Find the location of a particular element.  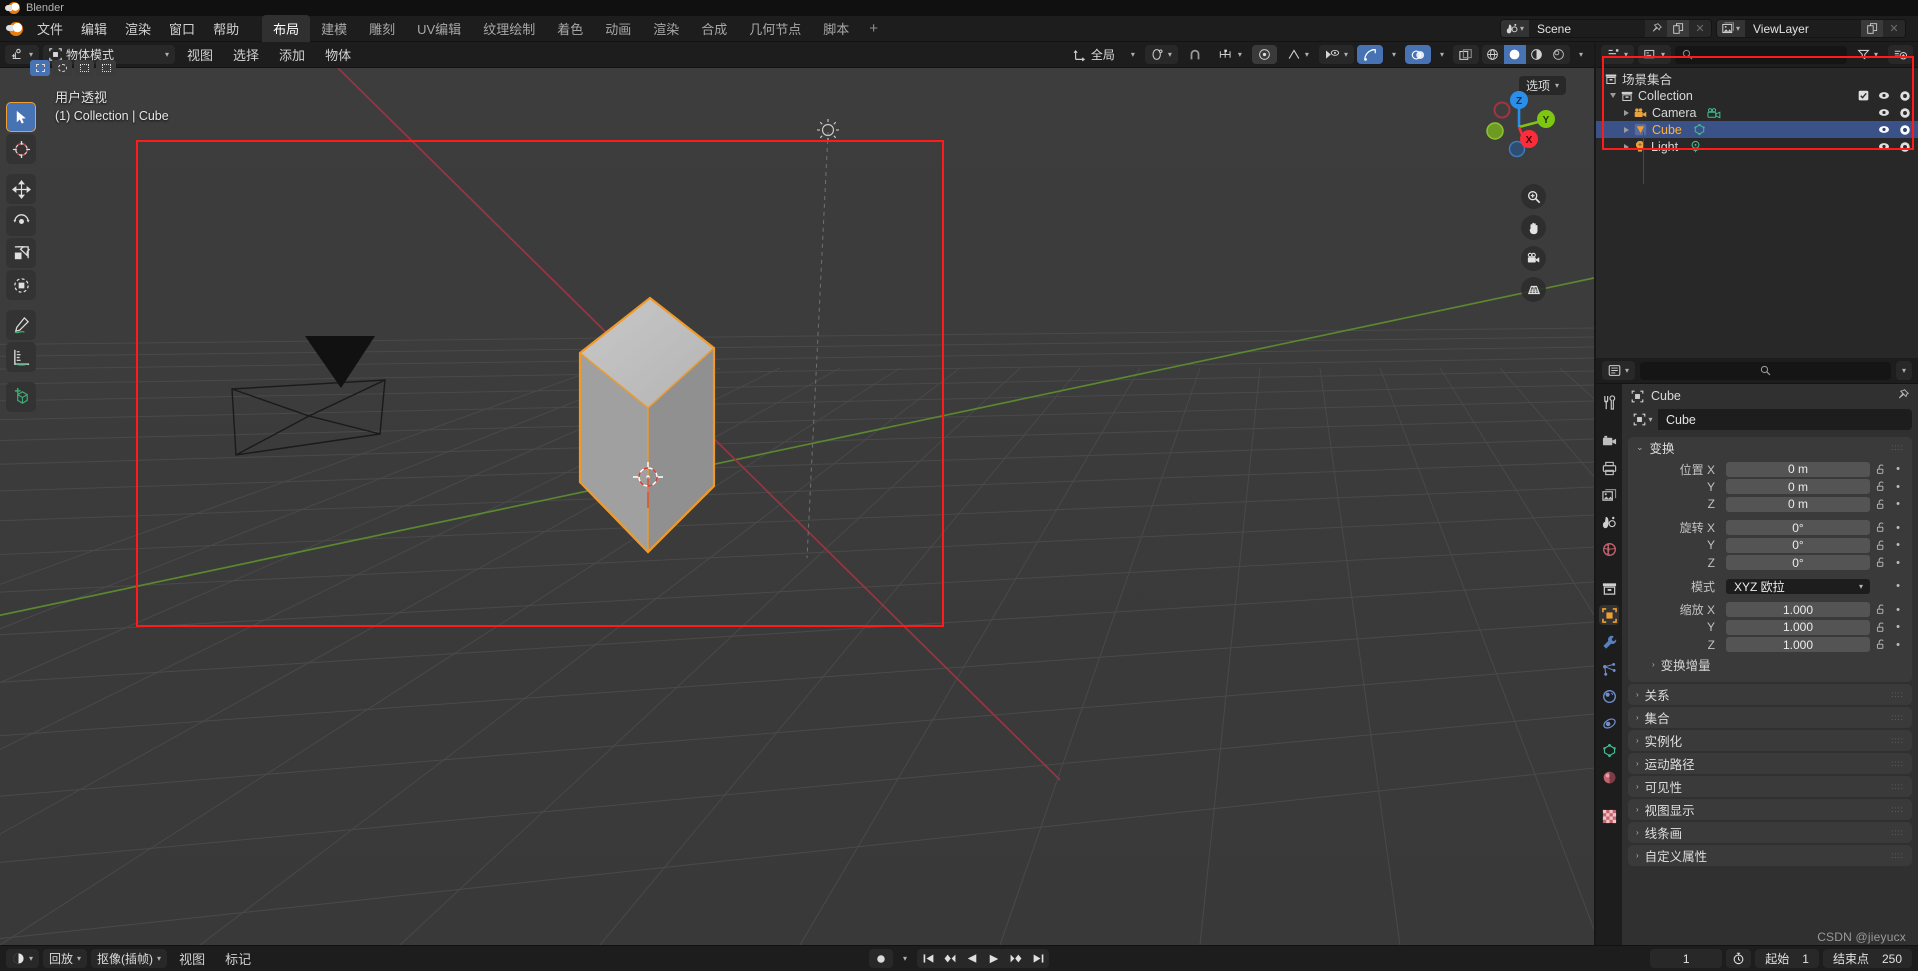

prev-keyframe-button is located at coordinates (950, 958).